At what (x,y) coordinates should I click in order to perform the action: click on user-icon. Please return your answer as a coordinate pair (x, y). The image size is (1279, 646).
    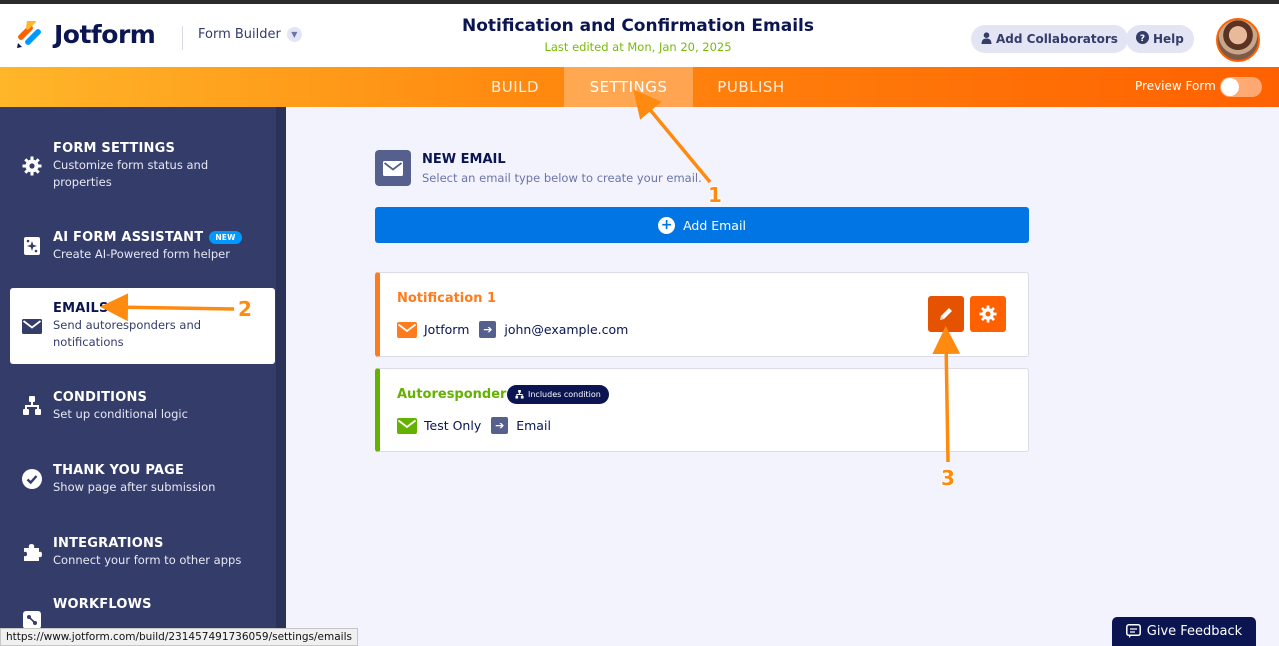
    Looking at the image, I should click on (986, 39).